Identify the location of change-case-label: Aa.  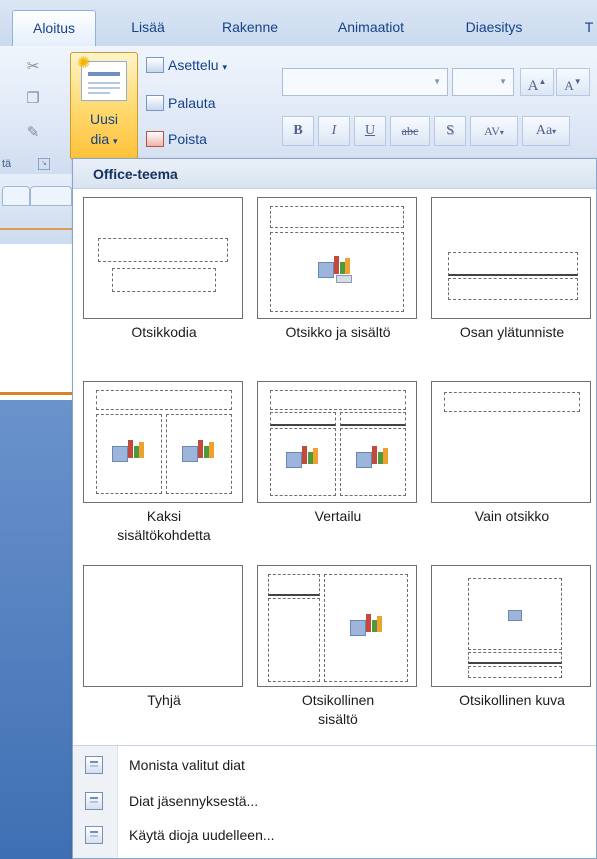
(544, 130).